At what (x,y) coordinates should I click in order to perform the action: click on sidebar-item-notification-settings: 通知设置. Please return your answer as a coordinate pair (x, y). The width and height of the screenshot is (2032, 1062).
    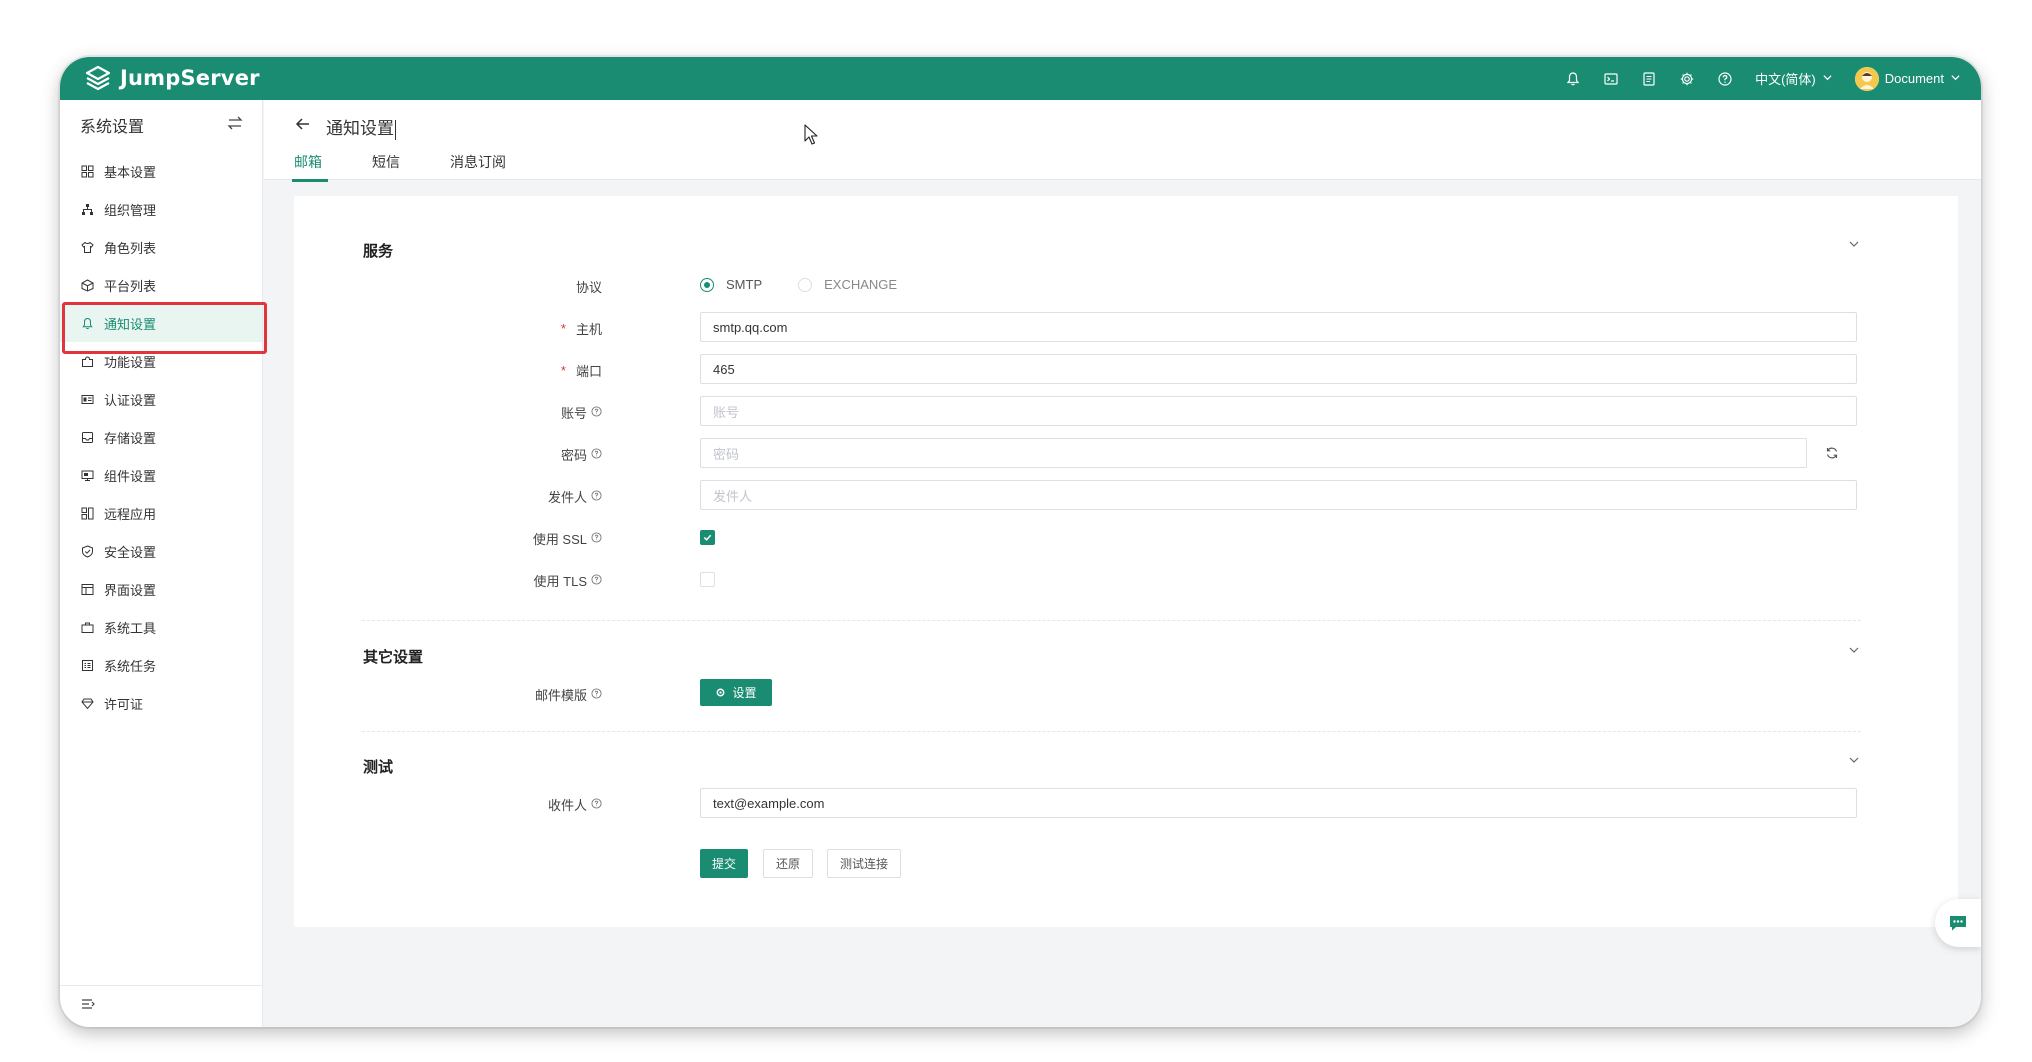
    Looking at the image, I should click on (163, 328).